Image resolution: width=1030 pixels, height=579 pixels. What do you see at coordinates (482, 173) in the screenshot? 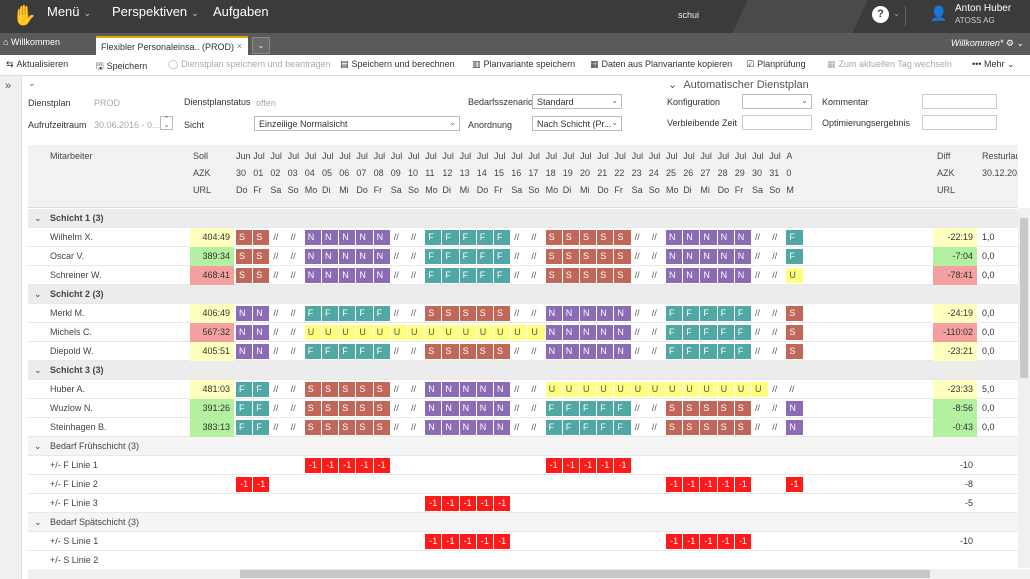
I see `column-header-day: 14` at bounding box center [482, 173].